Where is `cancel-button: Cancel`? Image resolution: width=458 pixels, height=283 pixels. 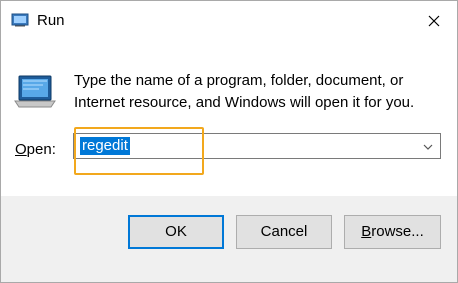 cancel-button: Cancel is located at coordinates (284, 232).